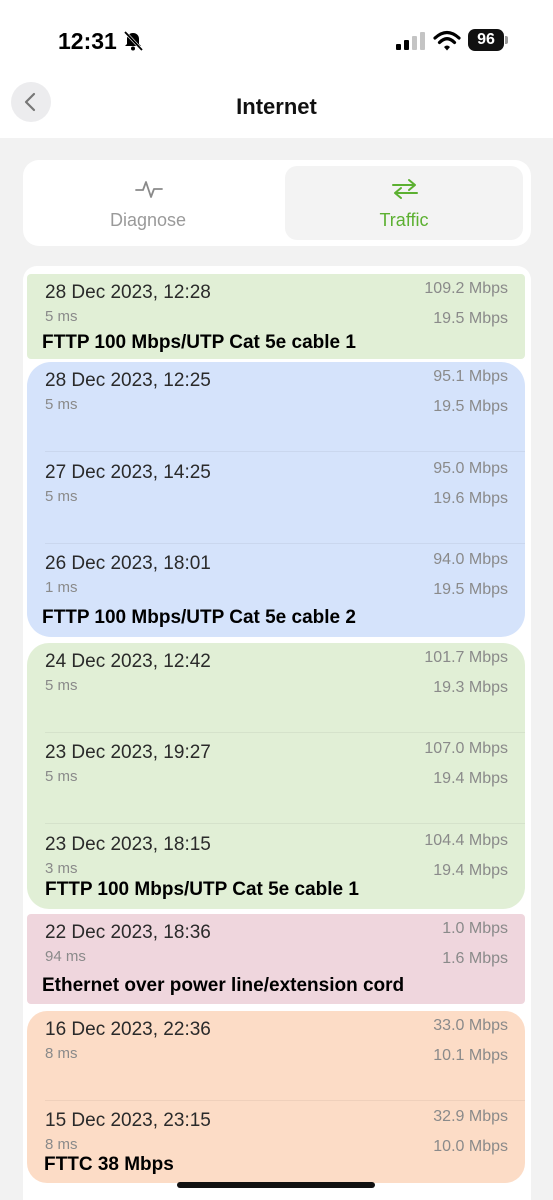 The height and width of the screenshot is (1200, 553). Describe the element at coordinates (199, 617) in the screenshot. I see `group-annotation: FTTP 100 Mbps/UTP Cat 5e cable 2` at that location.